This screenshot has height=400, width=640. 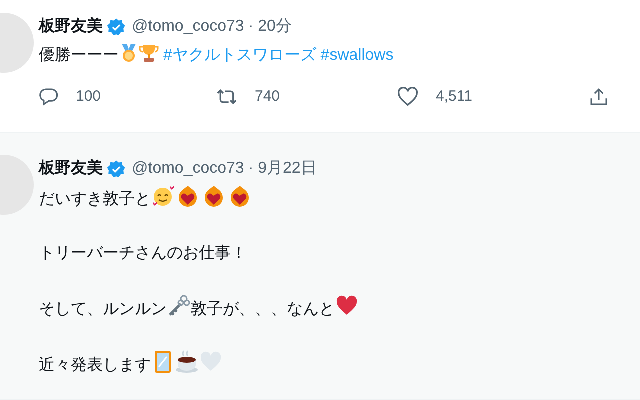 What do you see at coordinates (599, 97) in the screenshot?
I see `share-icon` at bounding box center [599, 97].